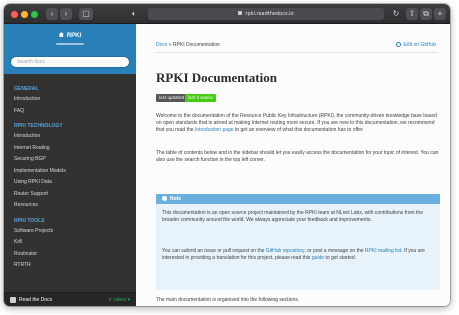 The image size is (459, 315). Describe the element at coordinates (70, 195) in the screenshot. I see `sidebar-item-router-support: Router Support` at that location.